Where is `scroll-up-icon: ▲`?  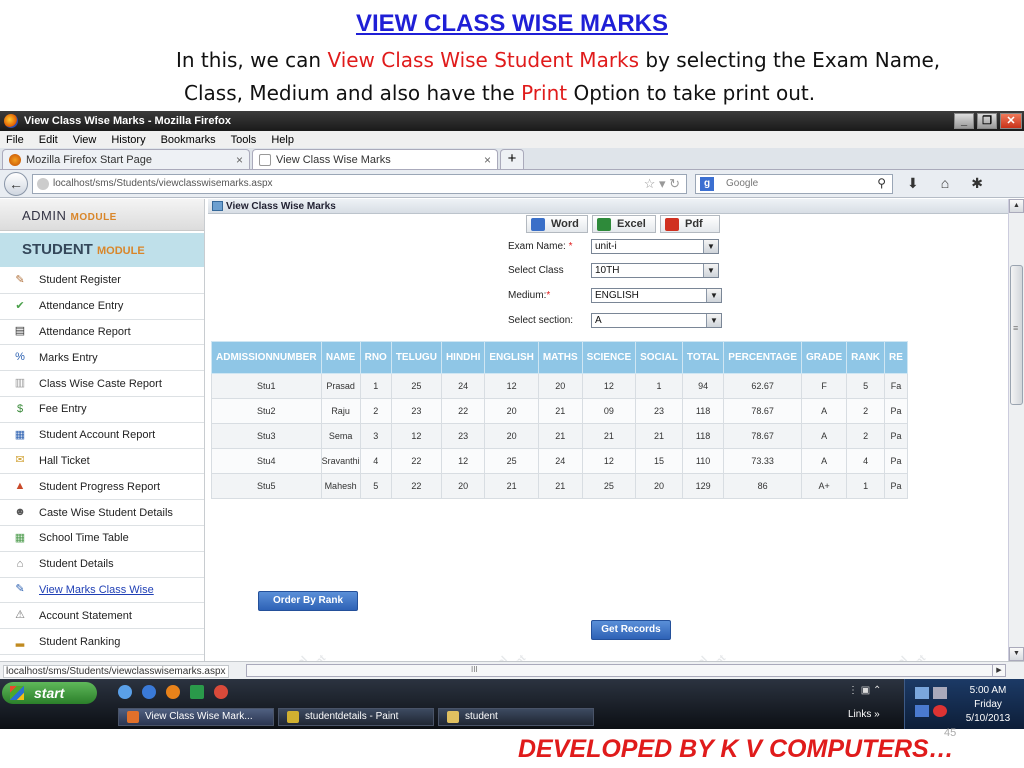
scroll-up-icon: ▲ is located at coordinates (1016, 206).